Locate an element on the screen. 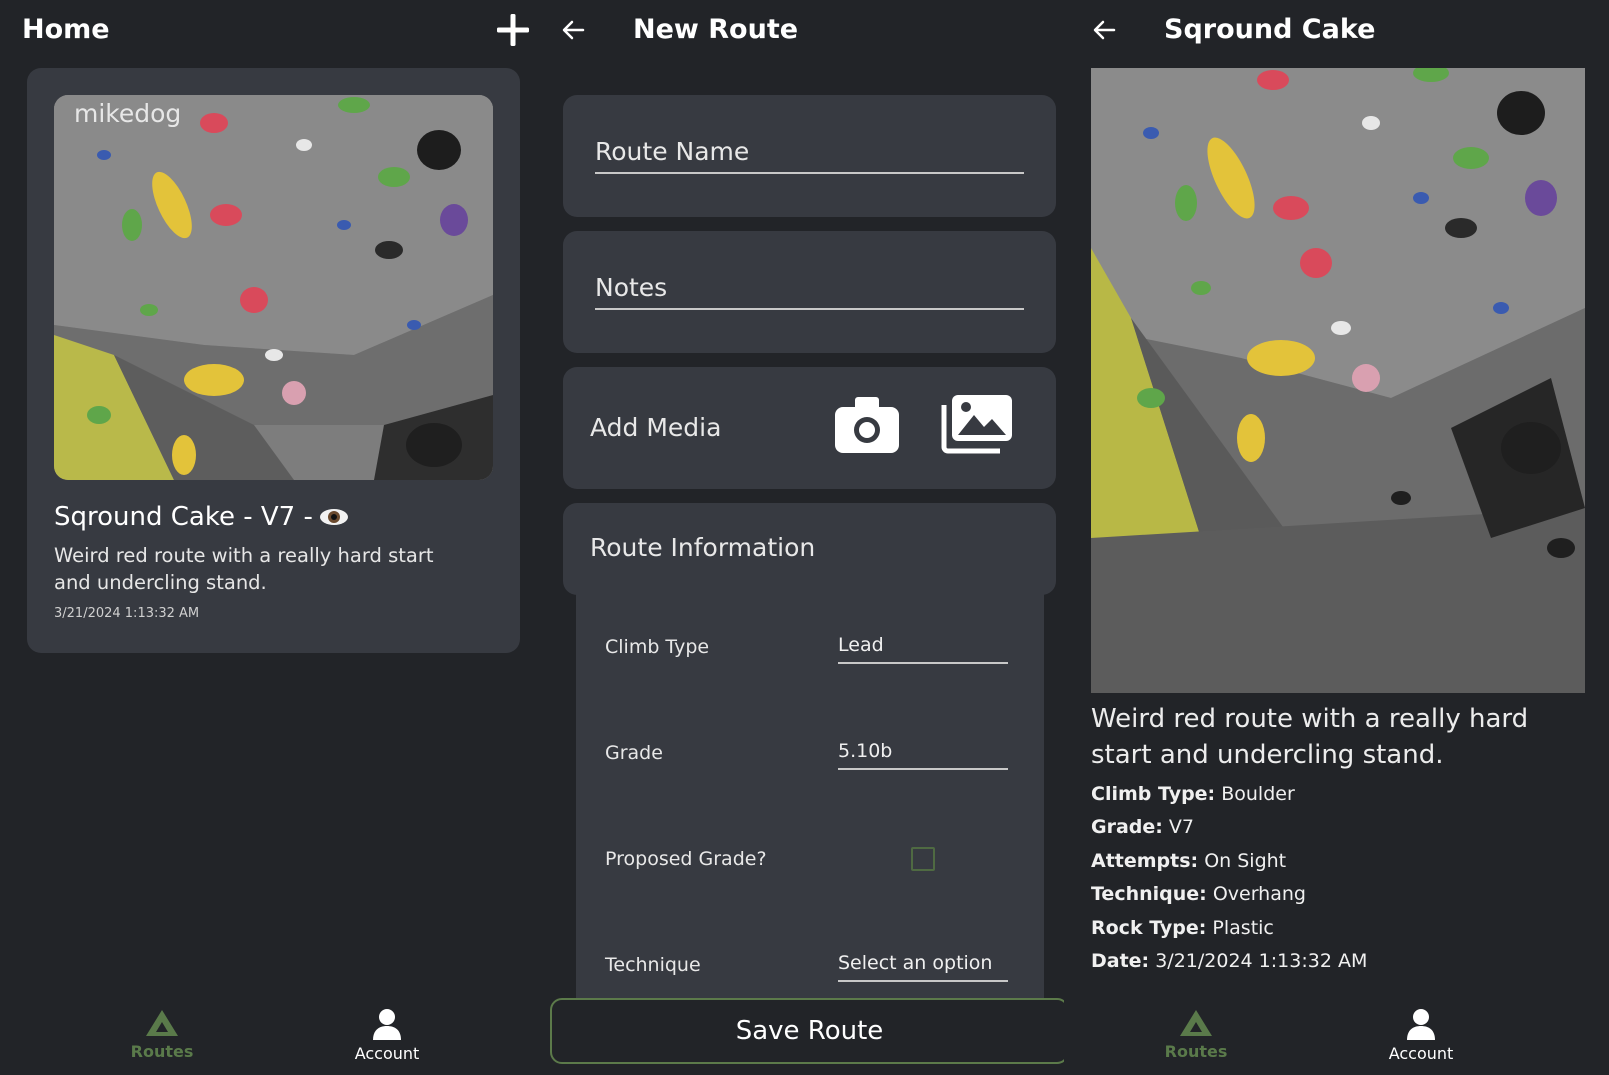 The width and height of the screenshot is (1609, 1075). camera-icon is located at coordinates (867, 425).